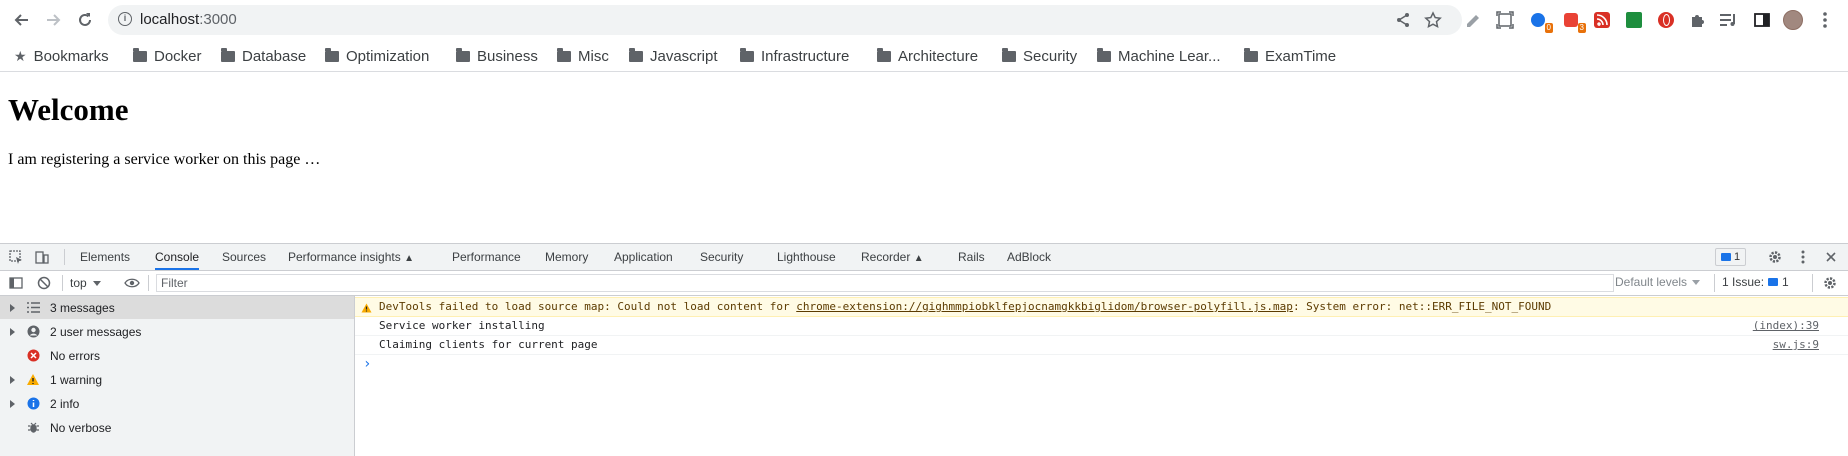 Image resolution: width=1848 pixels, height=456 pixels. Describe the element at coordinates (1786, 326) in the screenshot. I see `source-link: (index):39` at that location.